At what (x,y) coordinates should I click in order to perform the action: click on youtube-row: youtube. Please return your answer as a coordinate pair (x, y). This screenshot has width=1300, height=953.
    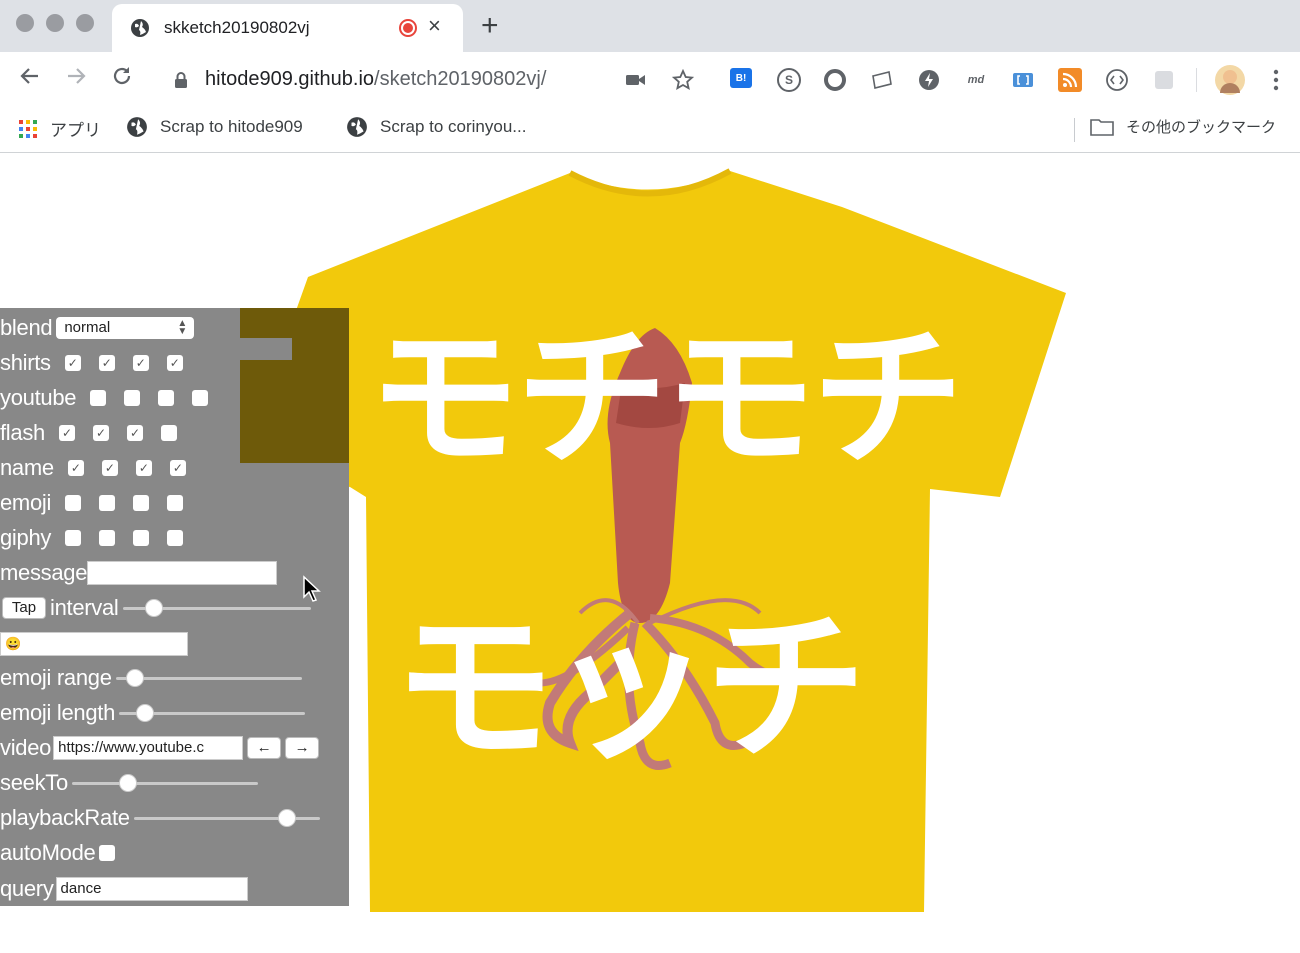
    Looking at the image, I should click on (104, 397).